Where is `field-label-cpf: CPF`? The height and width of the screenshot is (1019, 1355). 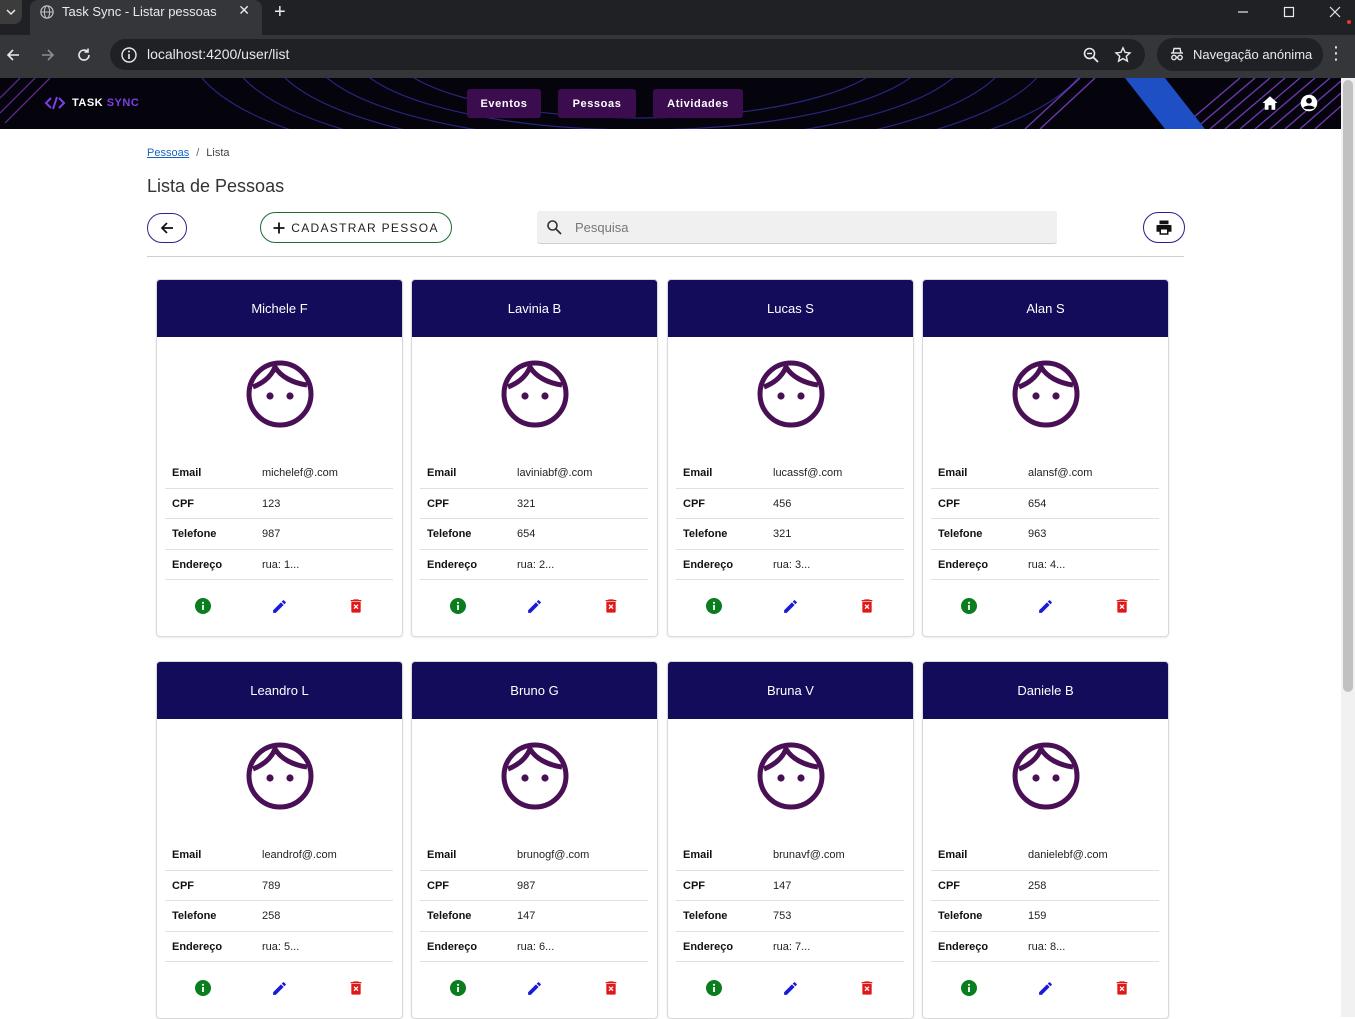 field-label-cpf: CPF is located at coordinates (183, 885).